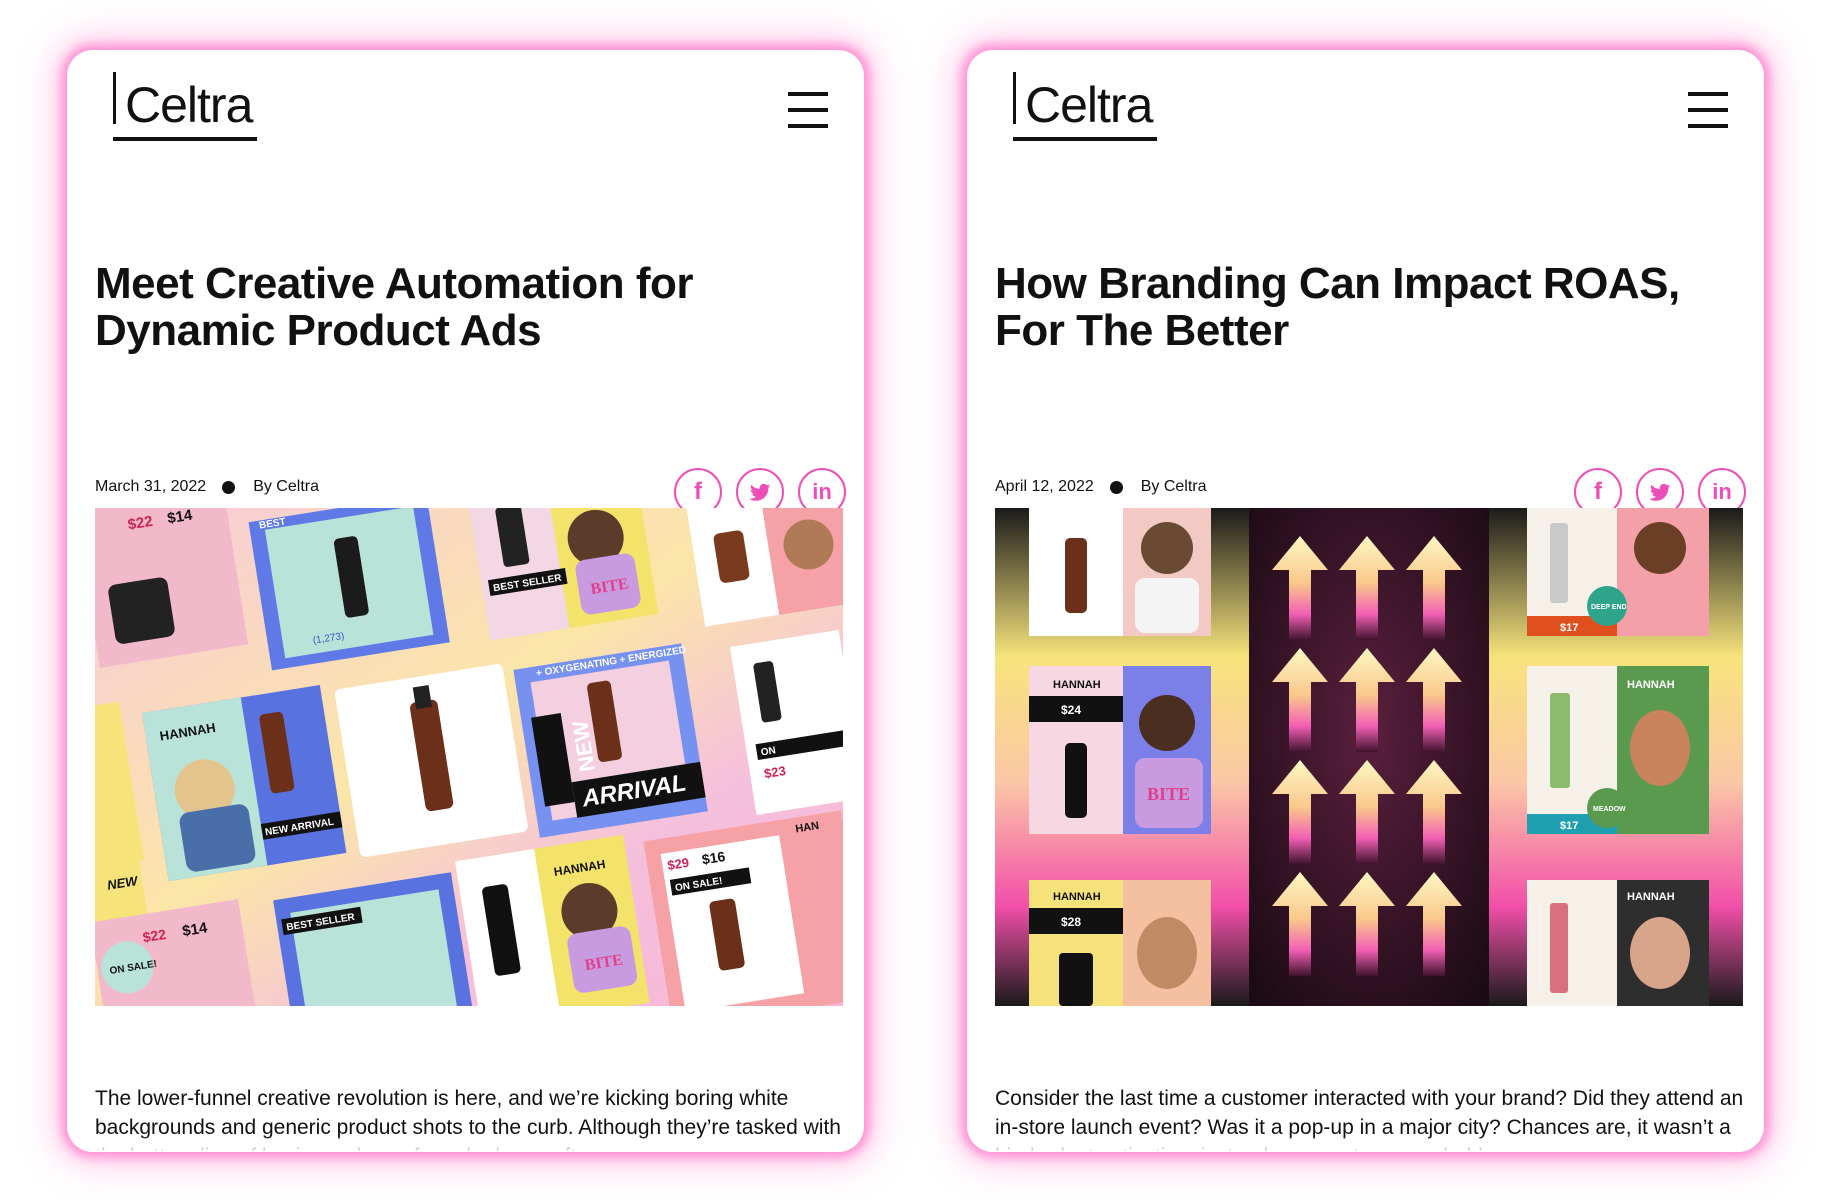 The height and width of the screenshot is (1200, 1827). What do you see at coordinates (1071, 710) in the screenshot?
I see `price-1: $24` at bounding box center [1071, 710].